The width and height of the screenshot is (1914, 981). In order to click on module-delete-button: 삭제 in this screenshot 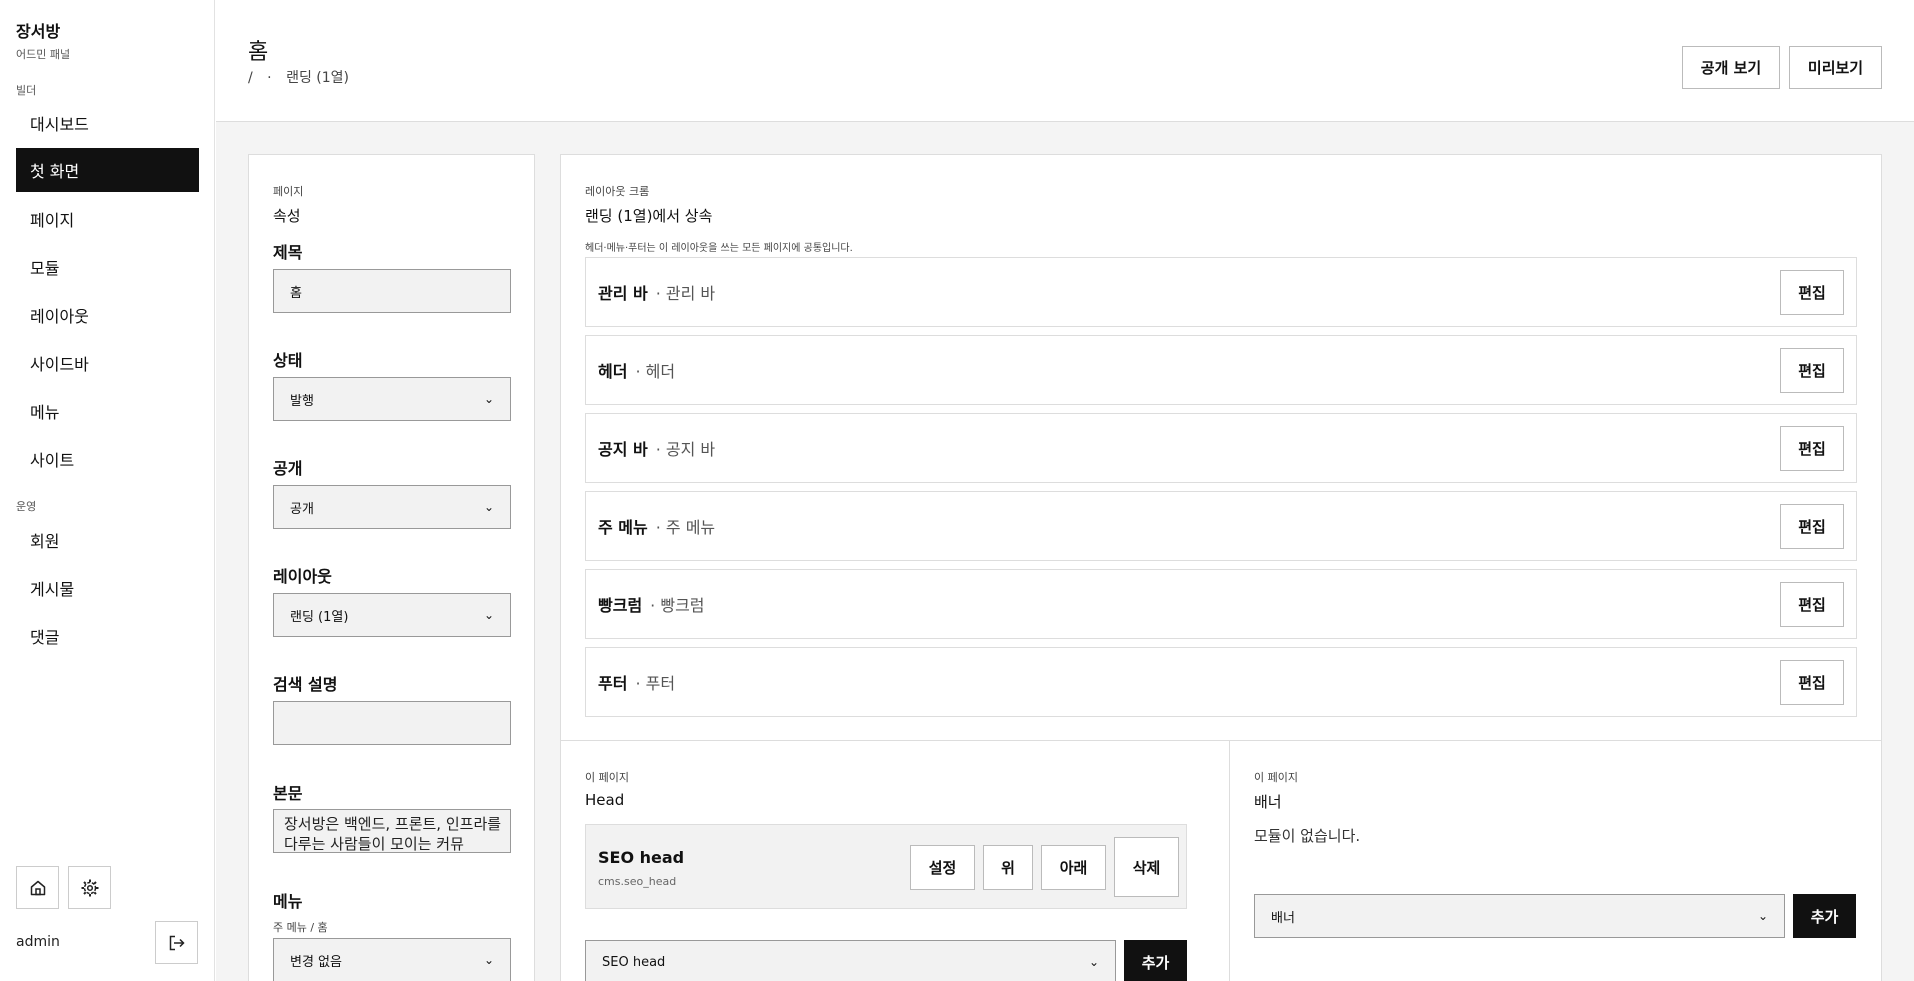, I will do `click(1146, 867)`.